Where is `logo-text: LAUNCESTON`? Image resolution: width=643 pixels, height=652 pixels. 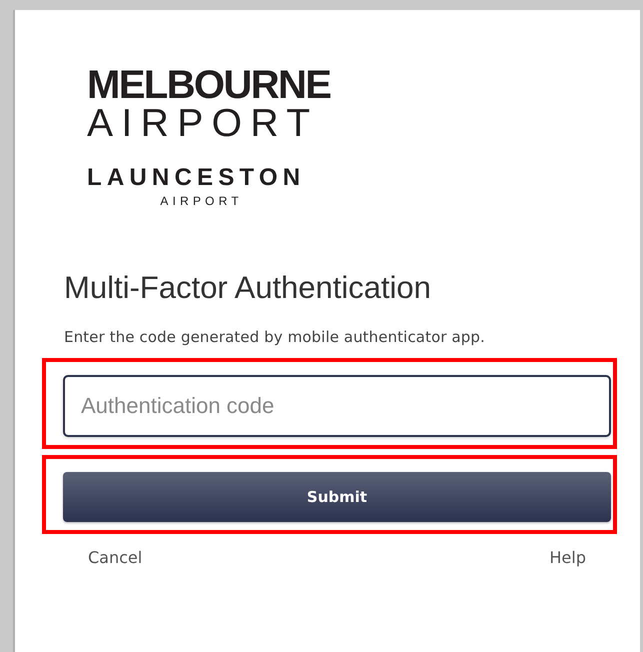 logo-text: LAUNCESTON is located at coordinates (196, 178).